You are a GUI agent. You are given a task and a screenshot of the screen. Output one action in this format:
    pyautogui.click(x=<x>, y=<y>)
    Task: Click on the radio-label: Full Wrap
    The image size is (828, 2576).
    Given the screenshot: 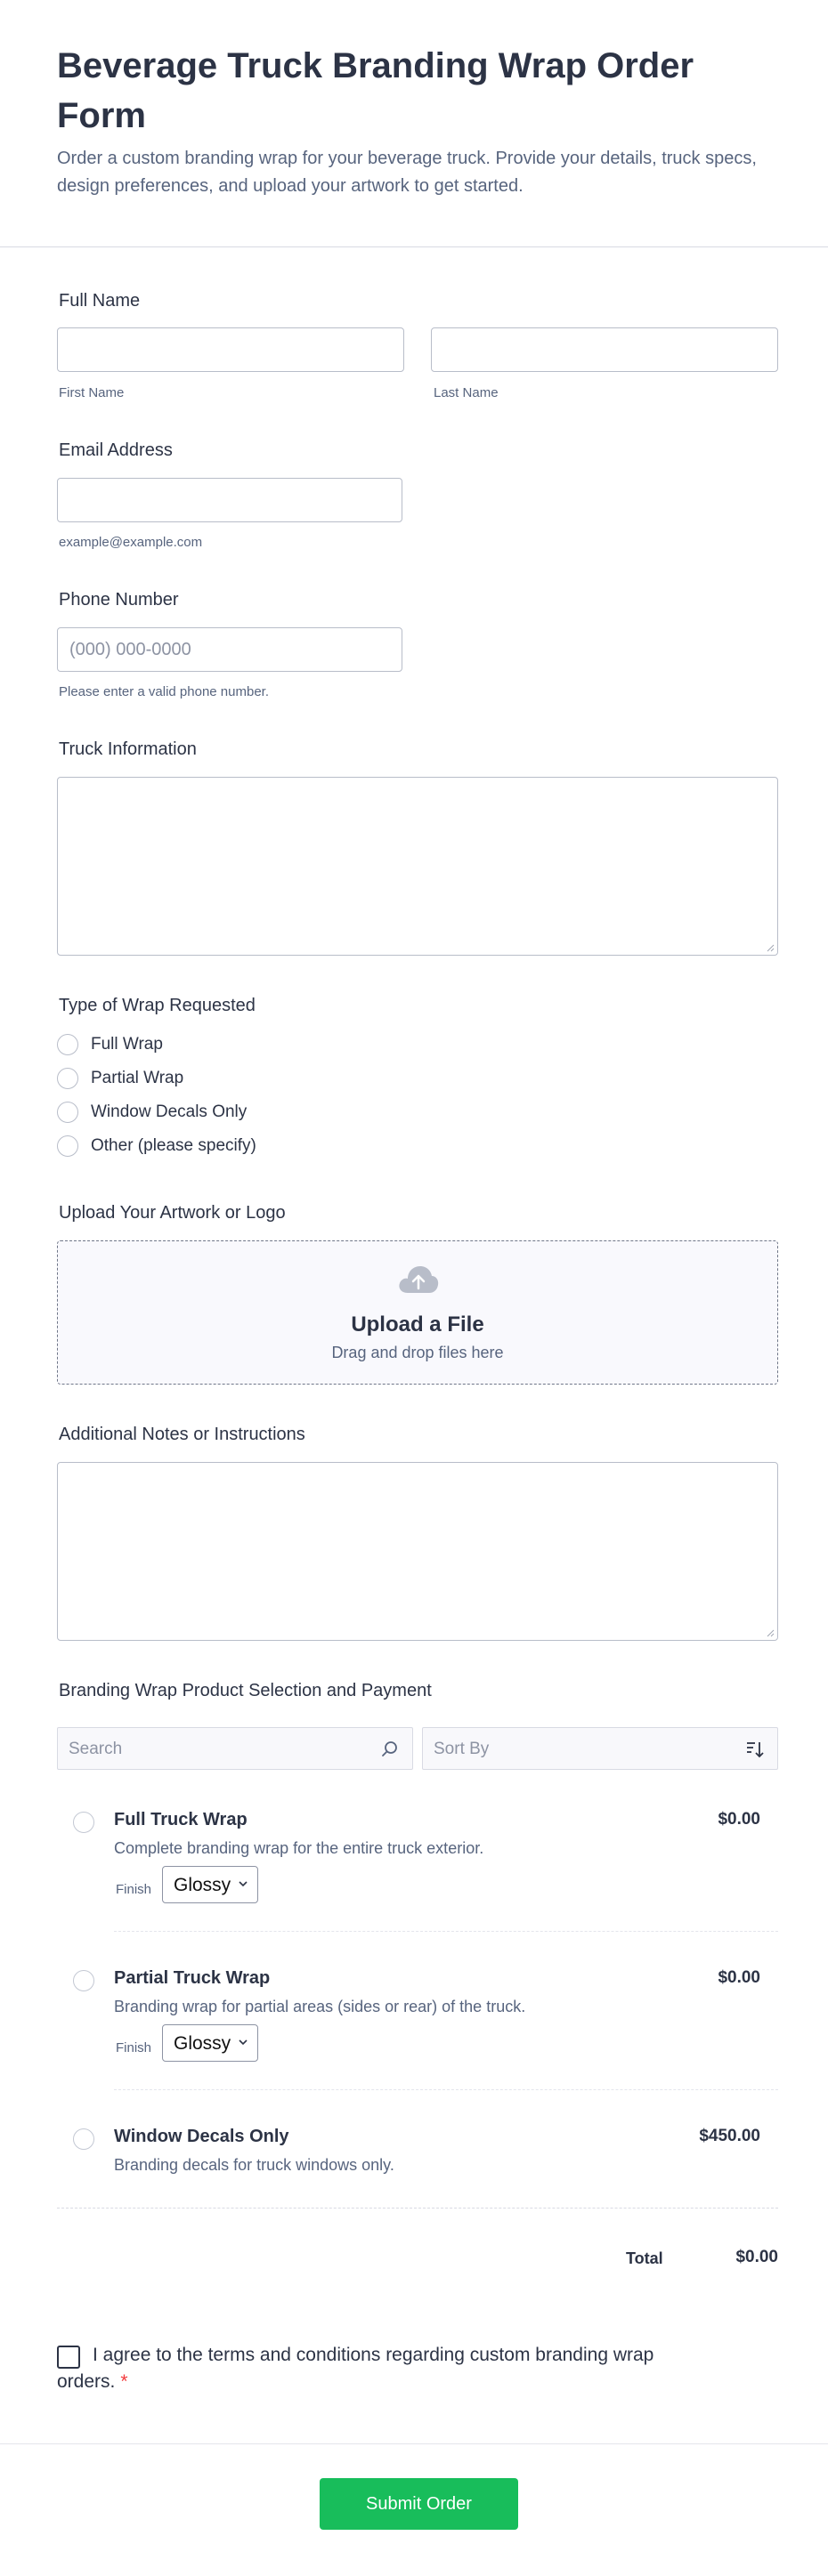 What is the action you would take?
    pyautogui.click(x=127, y=1044)
    